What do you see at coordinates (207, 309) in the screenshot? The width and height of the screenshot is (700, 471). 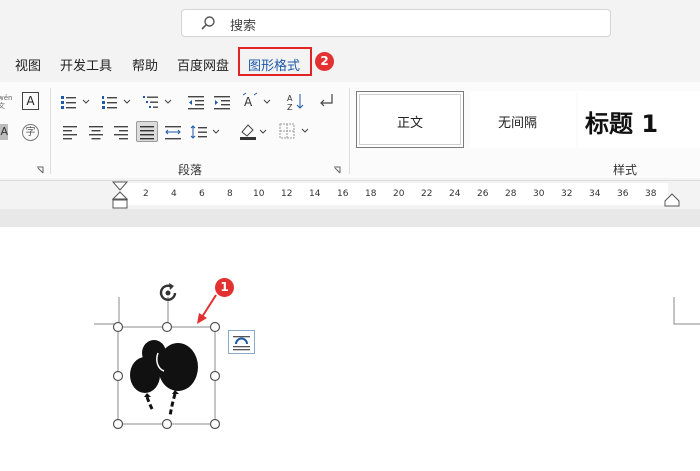 I see `callout-arrow-icon` at bounding box center [207, 309].